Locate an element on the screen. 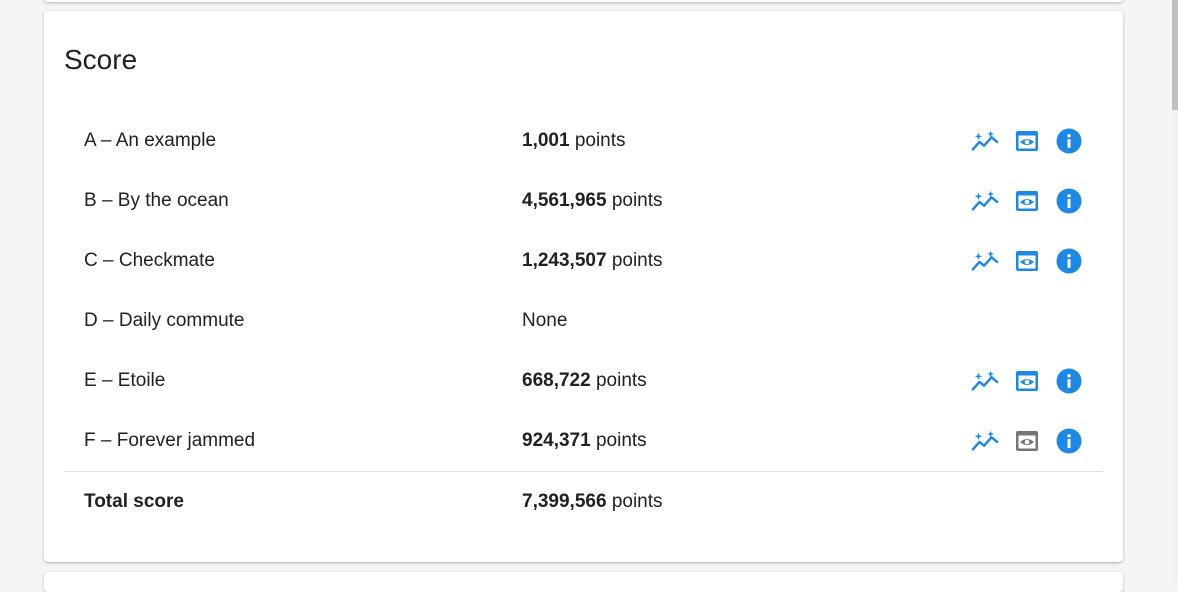  task-score-value: 668,722 is located at coordinates (556, 380).